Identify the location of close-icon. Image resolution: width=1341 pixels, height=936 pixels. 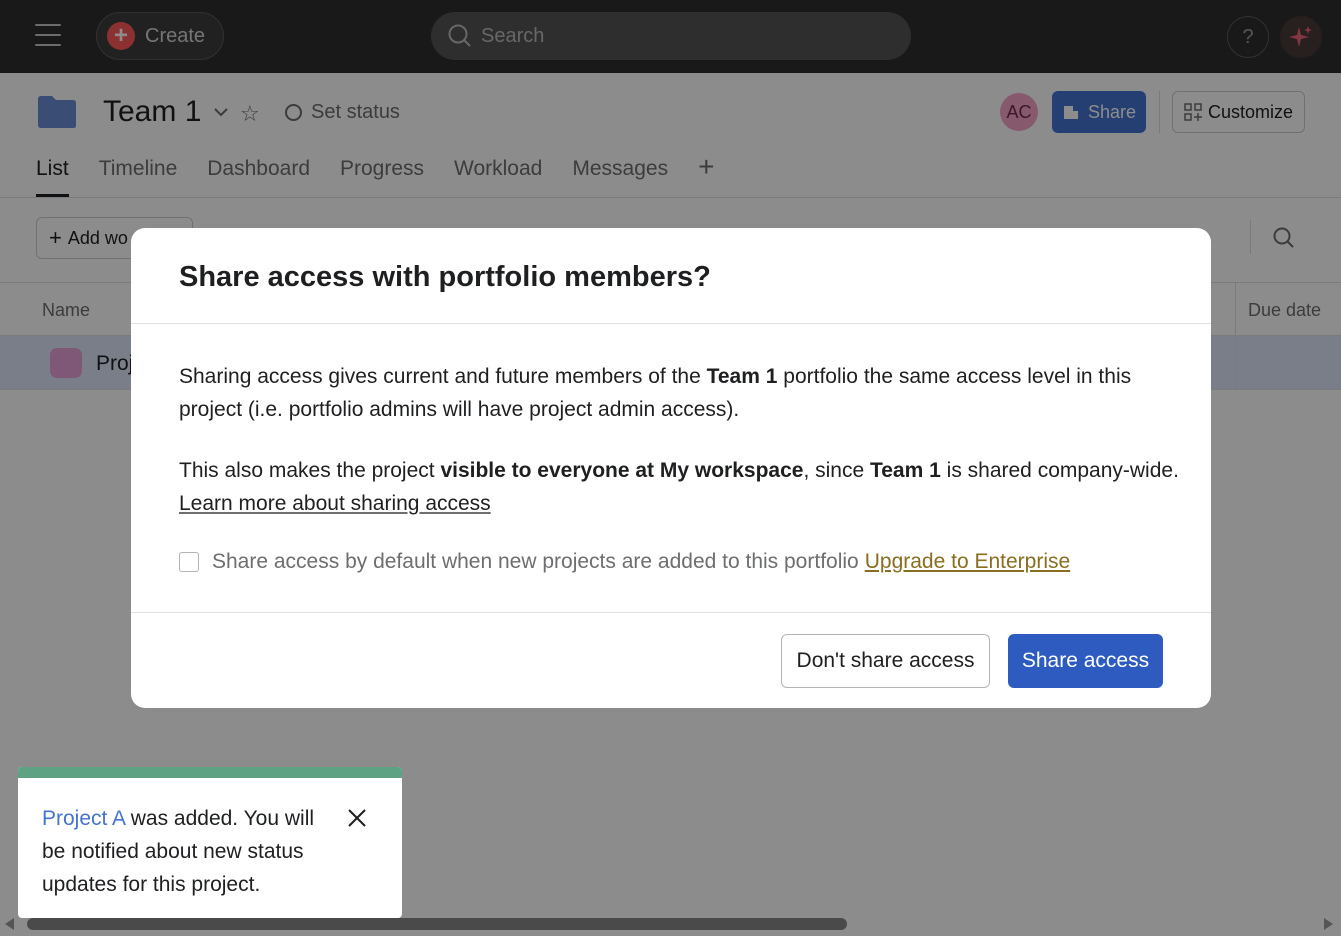
(357, 818).